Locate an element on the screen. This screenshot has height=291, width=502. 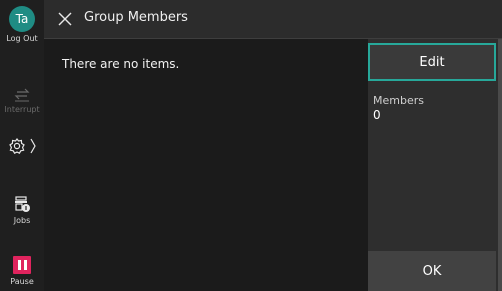
gear-icon is located at coordinates (22, 146).